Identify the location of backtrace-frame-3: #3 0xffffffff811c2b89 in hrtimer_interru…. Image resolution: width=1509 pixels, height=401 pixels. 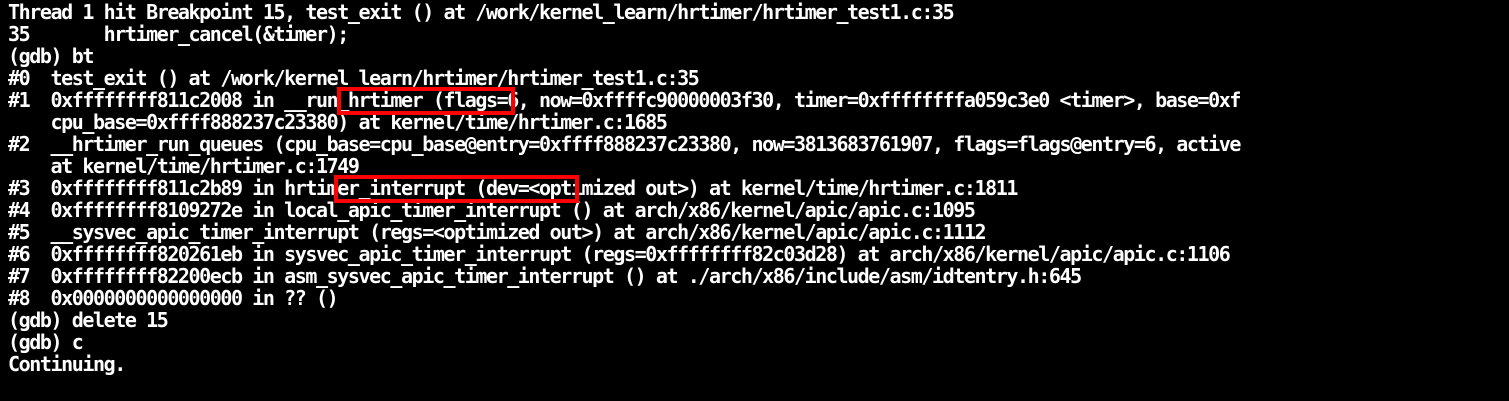
(513, 188).